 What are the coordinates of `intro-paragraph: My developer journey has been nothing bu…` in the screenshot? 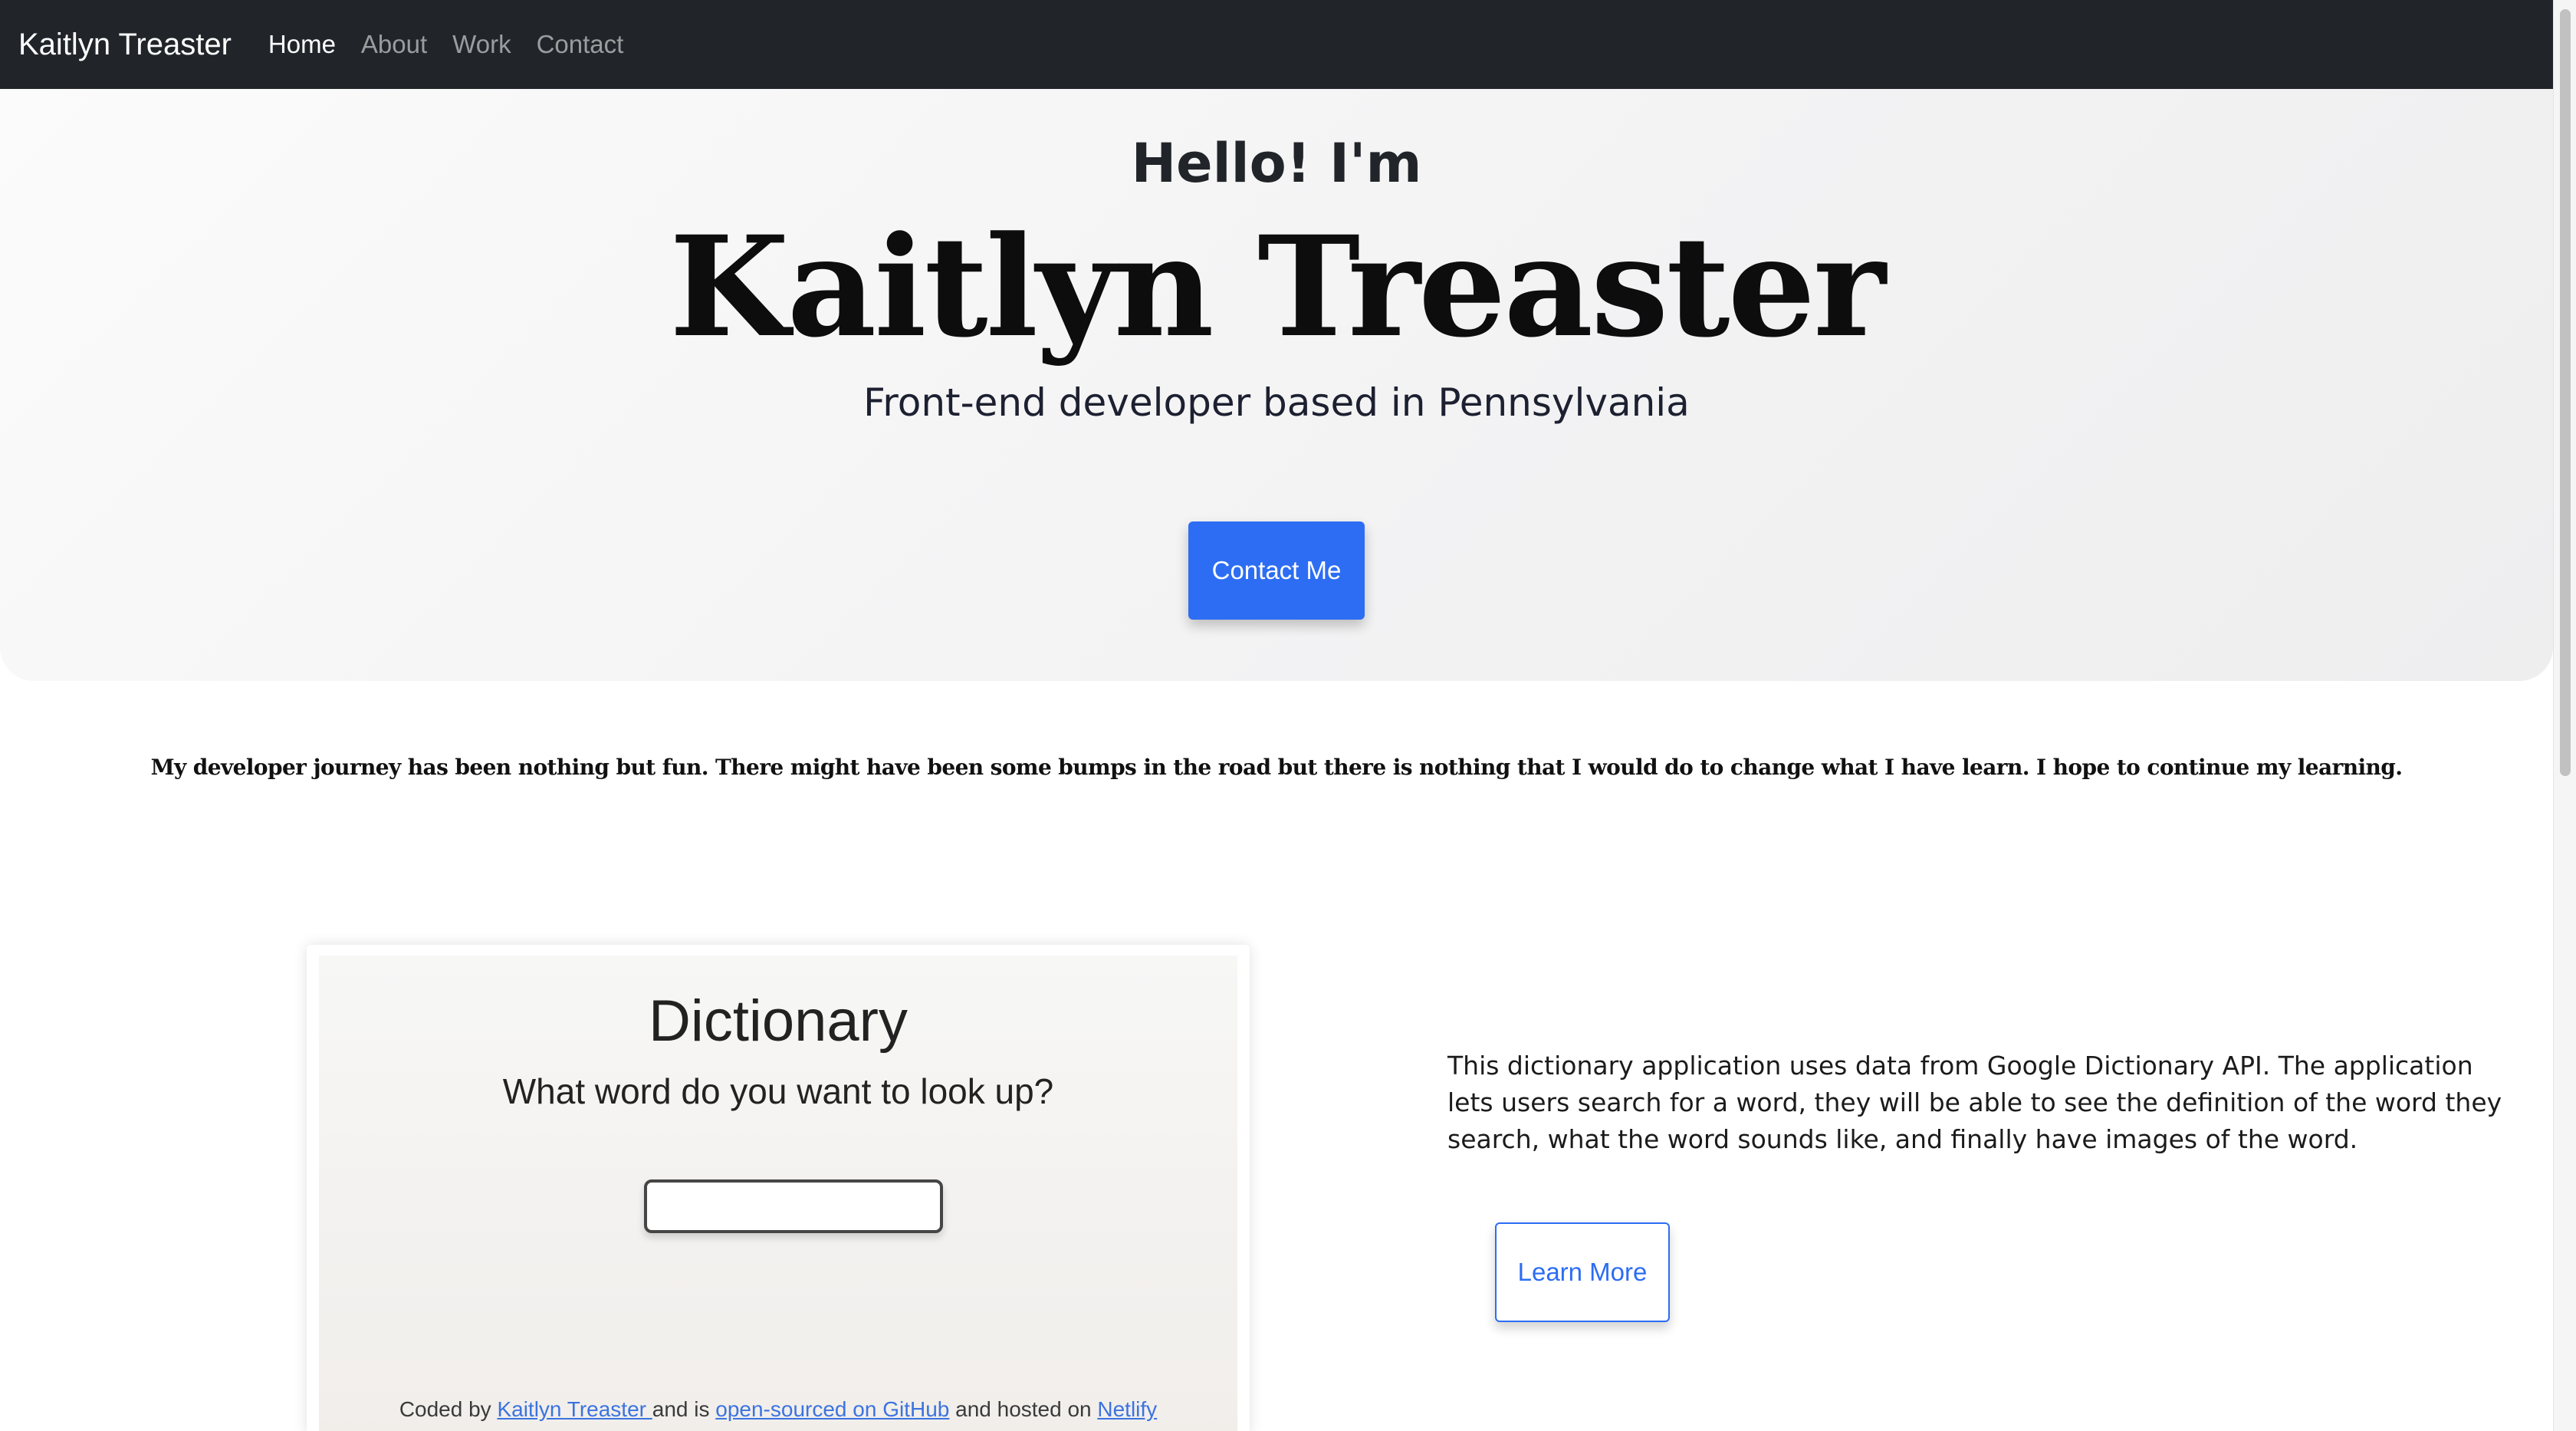 It's located at (1276, 767).